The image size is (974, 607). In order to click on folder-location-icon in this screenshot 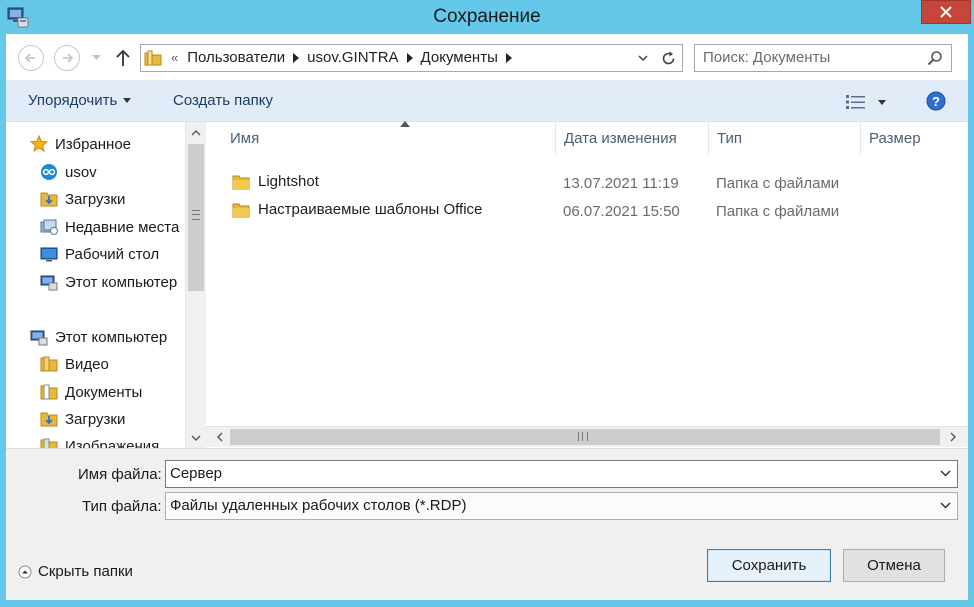, I will do `click(153, 58)`.